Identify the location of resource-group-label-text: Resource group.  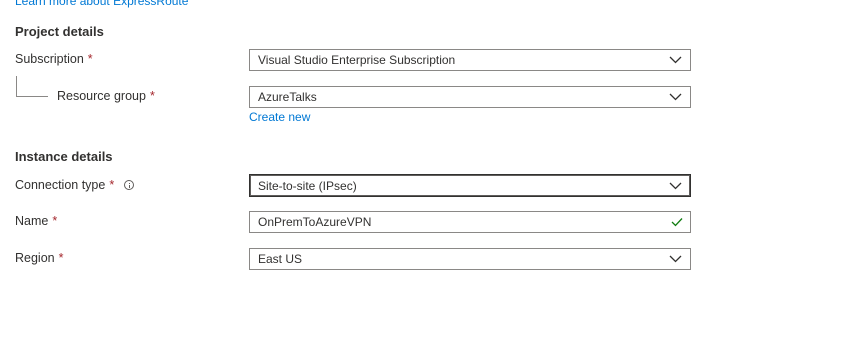
(101, 96).